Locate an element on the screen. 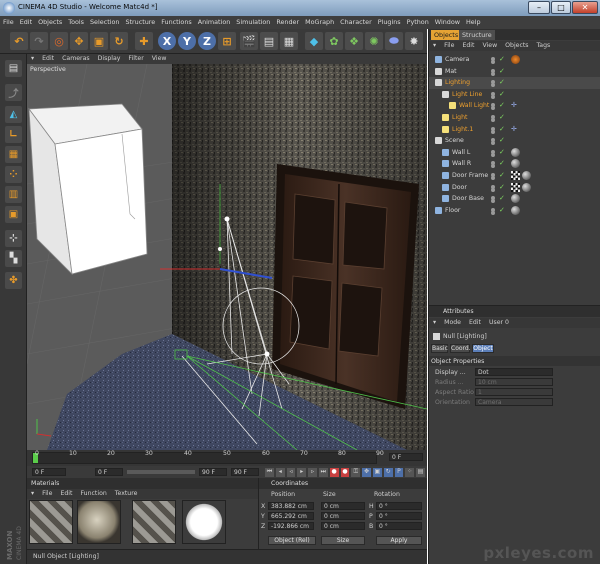  menu-python: Python is located at coordinates (418, 21).